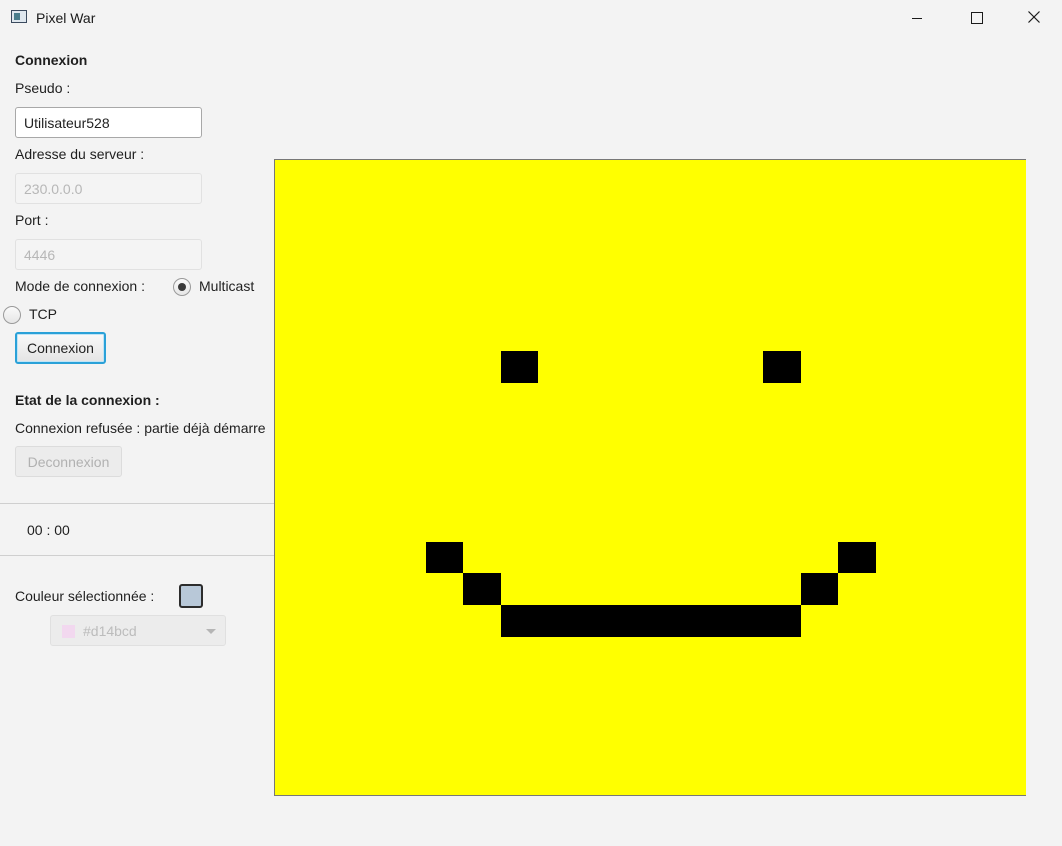 Image resolution: width=1062 pixels, height=846 pixels. Describe the element at coordinates (19, 16) in the screenshot. I see `app-window-icon` at that location.